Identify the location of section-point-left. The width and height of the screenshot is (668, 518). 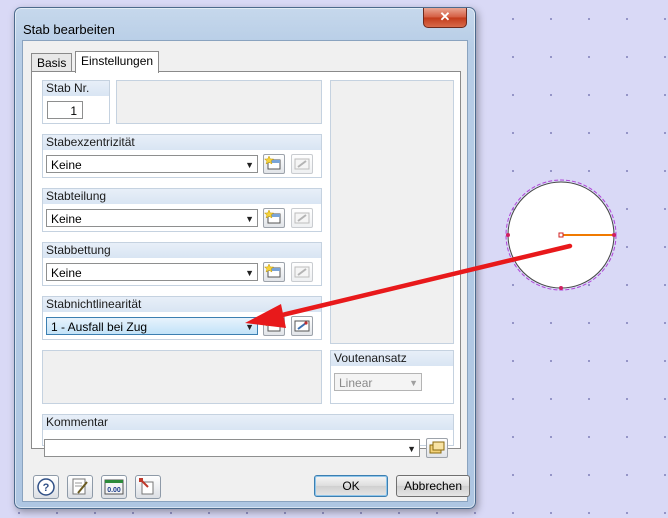
(508, 235).